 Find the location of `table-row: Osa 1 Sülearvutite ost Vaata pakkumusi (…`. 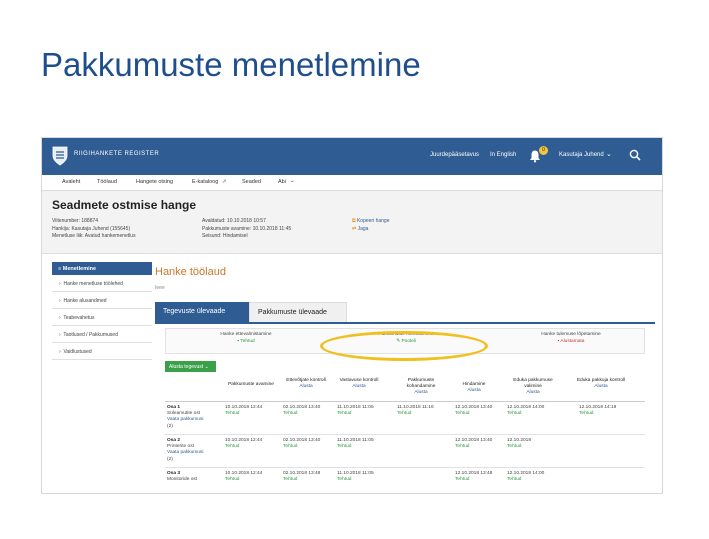

table-row: Osa 1 Sülearvutite ost Vaata pakkumusi (… is located at coordinates (405, 418).